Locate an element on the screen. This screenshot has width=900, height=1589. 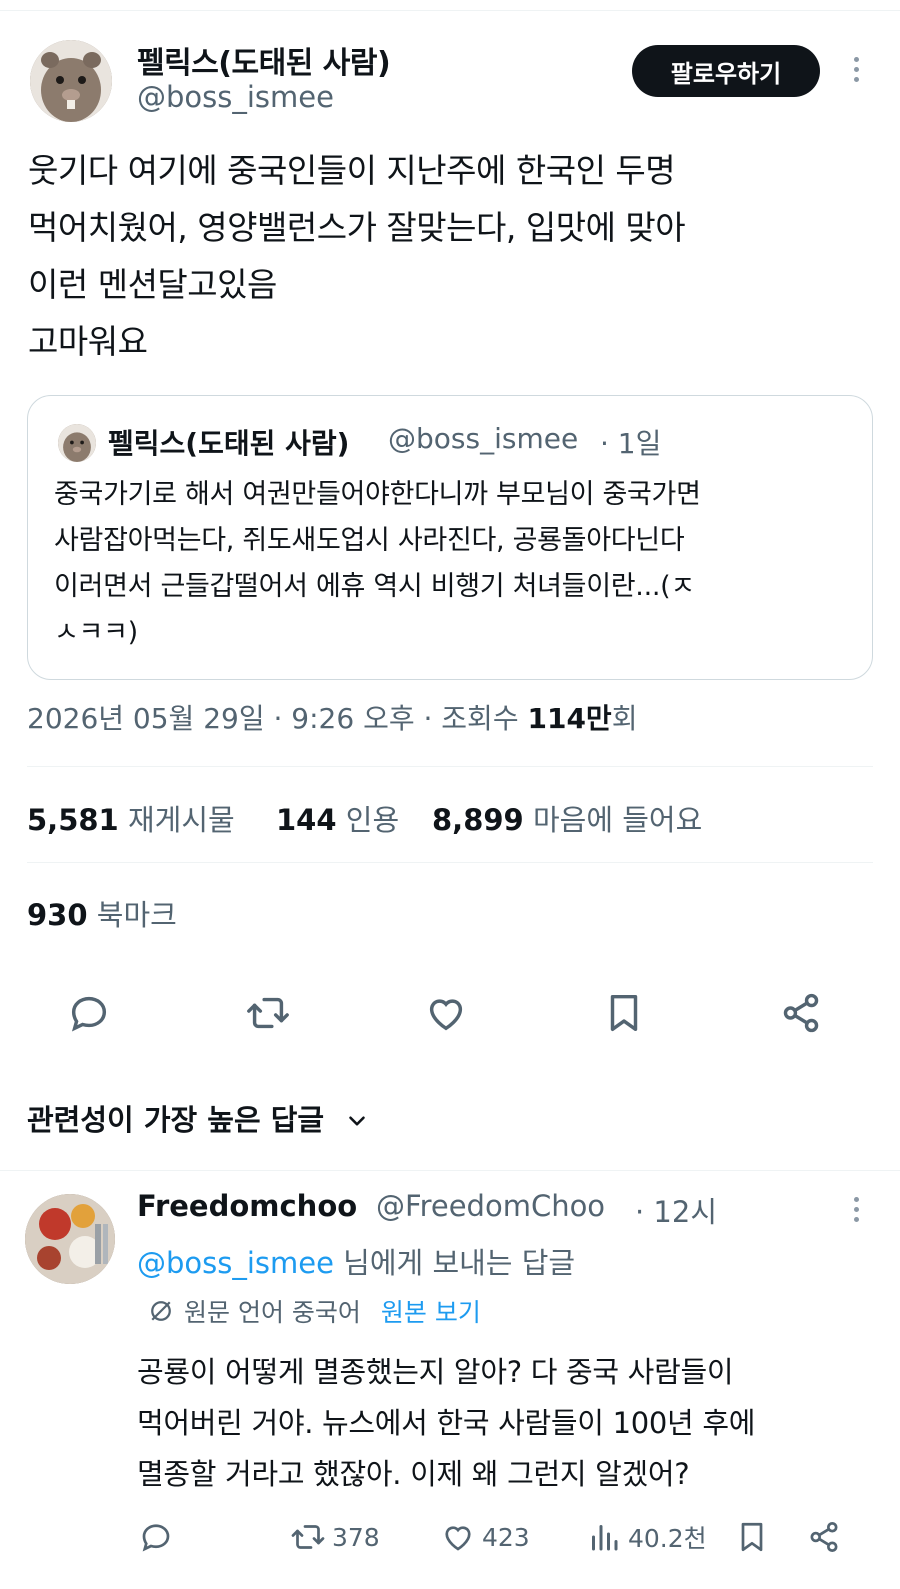
reply-like-button: 423 is located at coordinates (485, 1537).